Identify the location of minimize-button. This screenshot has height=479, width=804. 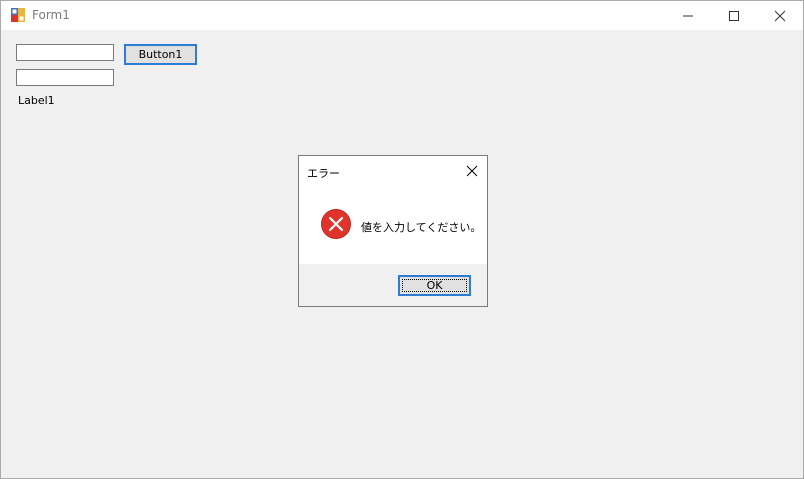
(688, 15).